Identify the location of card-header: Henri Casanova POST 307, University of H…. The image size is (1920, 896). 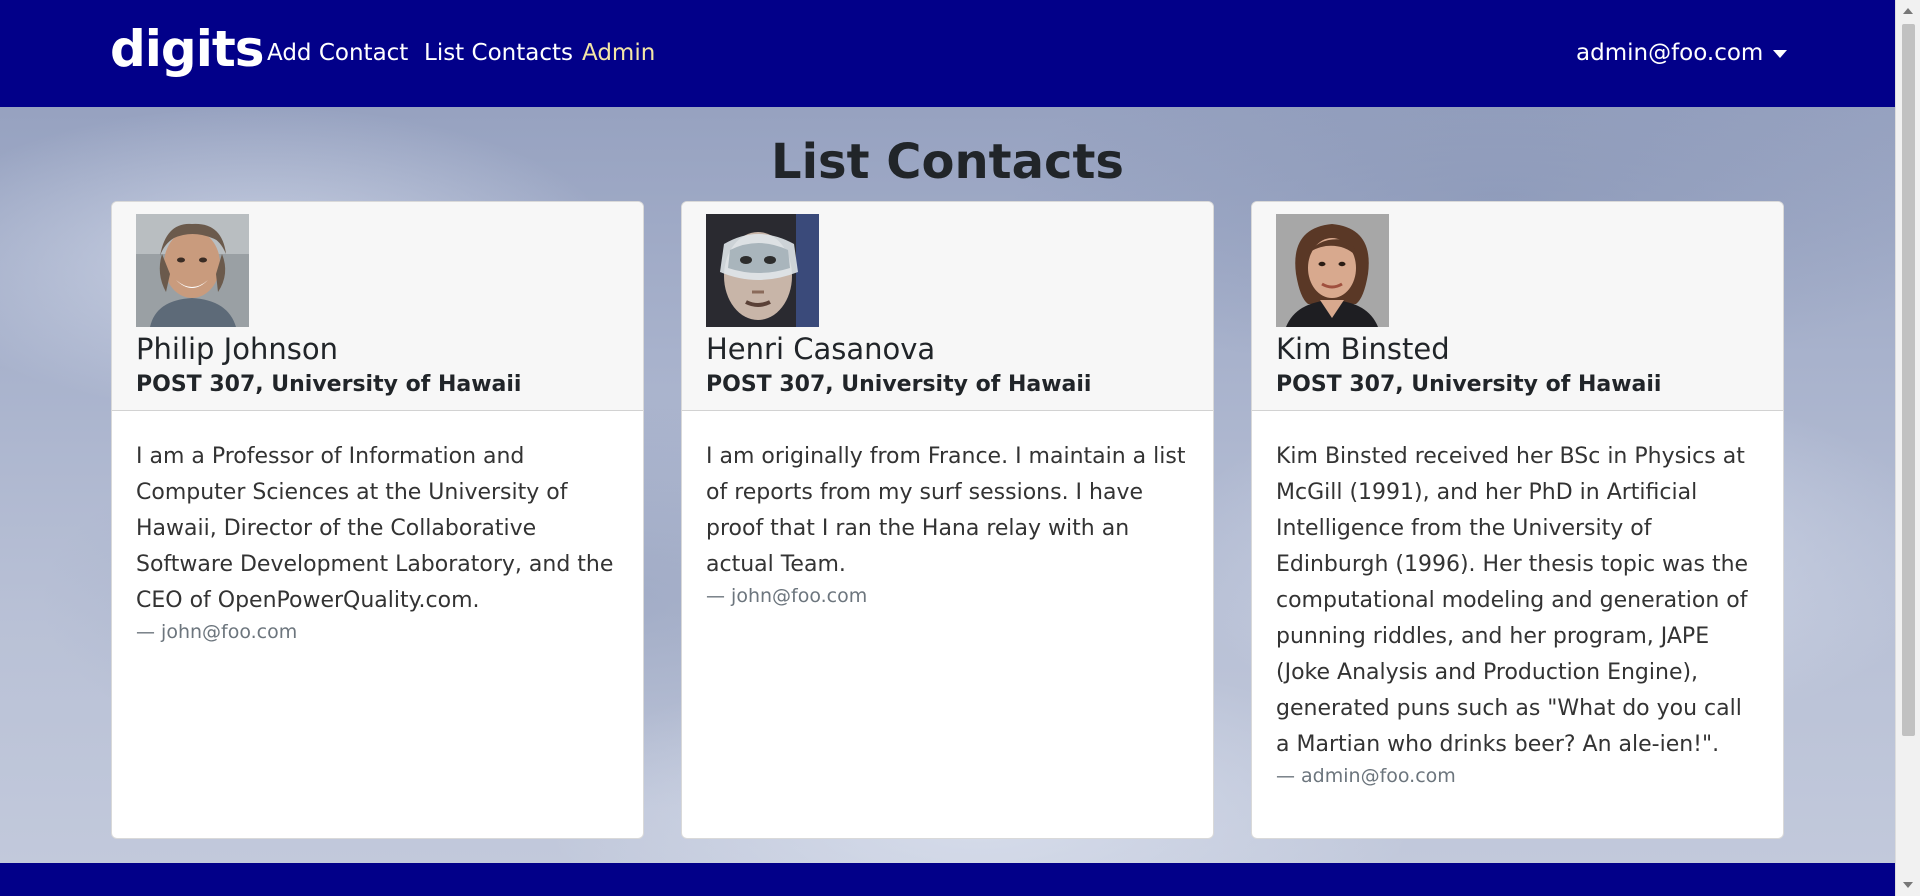
(947, 306).